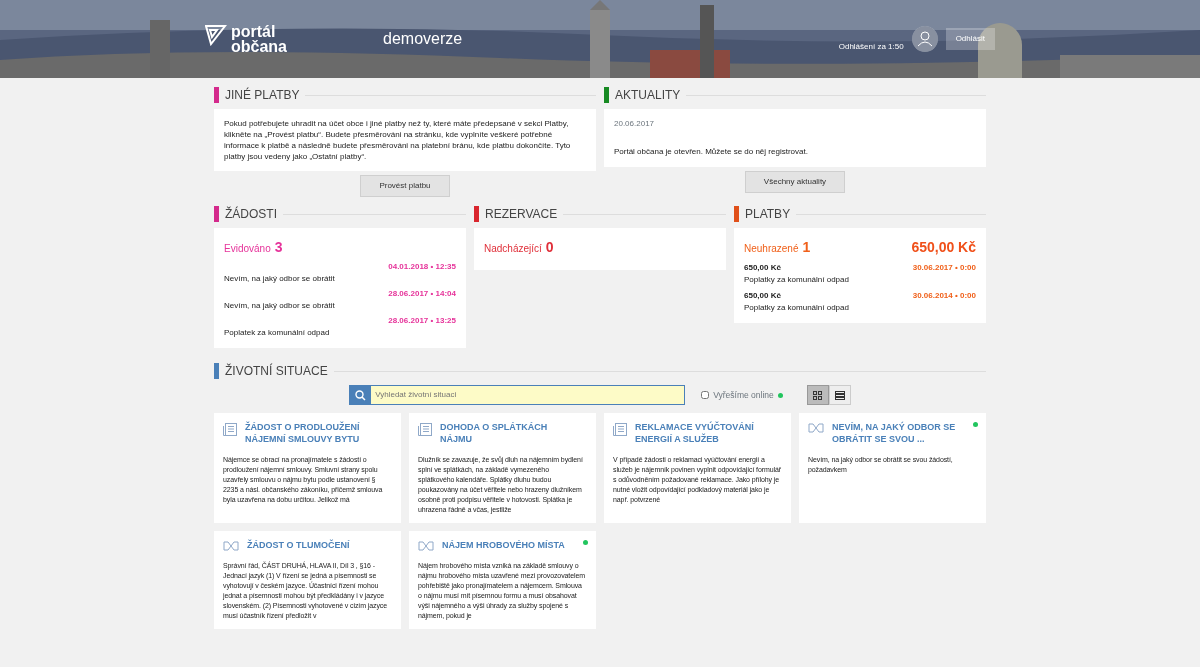 This screenshot has height=667, width=1200. What do you see at coordinates (924, 39) in the screenshot?
I see `user-avatar-icon` at bounding box center [924, 39].